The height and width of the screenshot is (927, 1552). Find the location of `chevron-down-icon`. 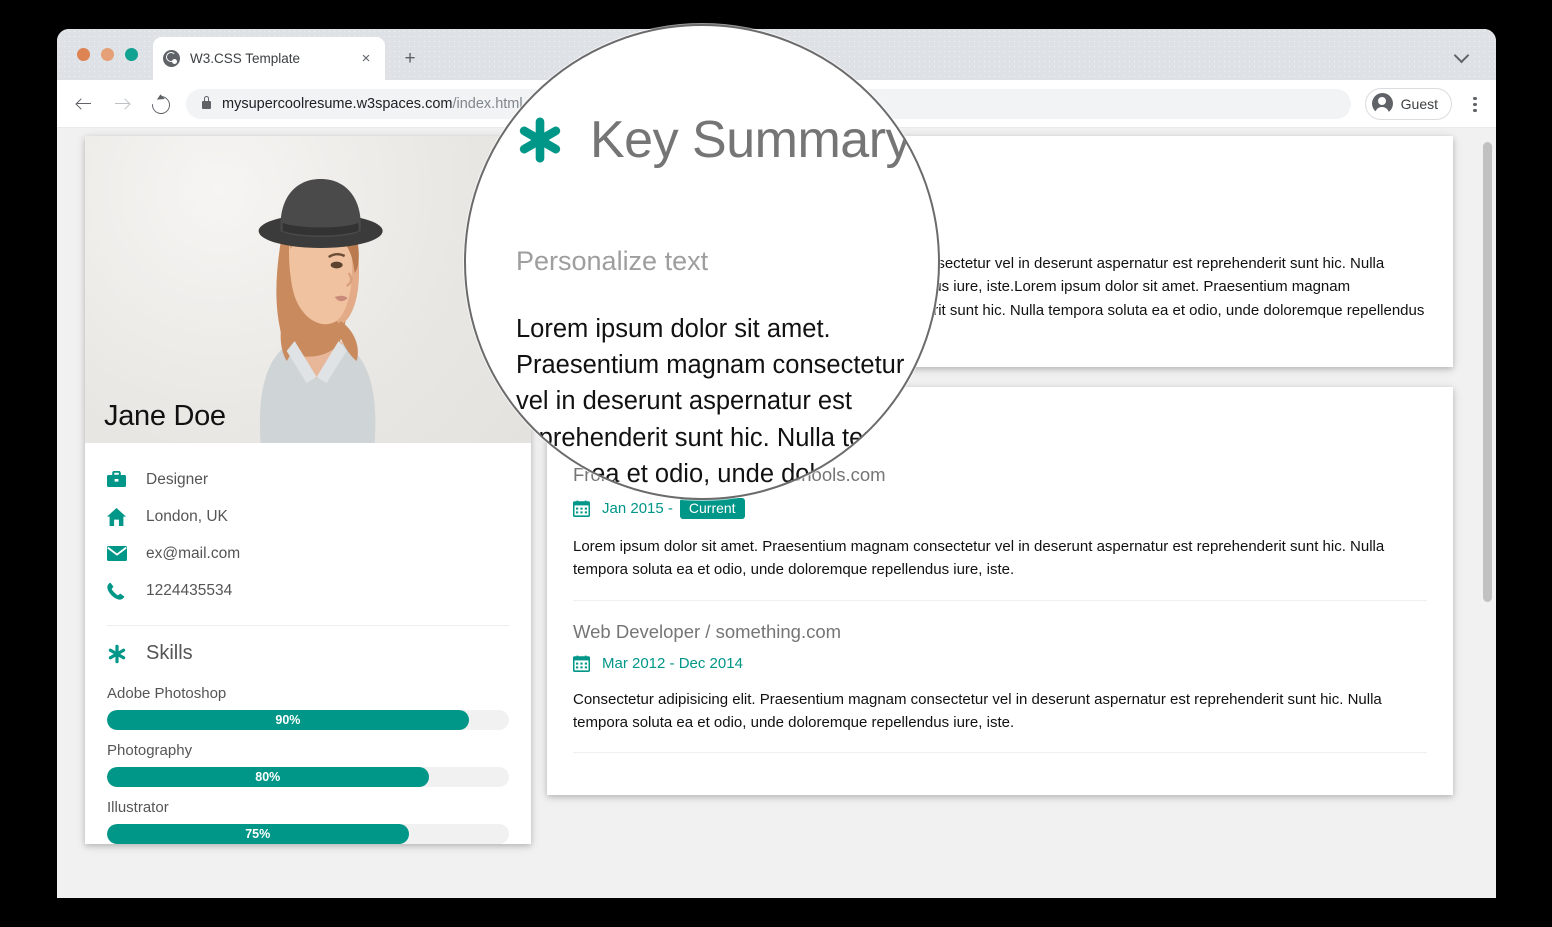

chevron-down-icon is located at coordinates (1462, 54).